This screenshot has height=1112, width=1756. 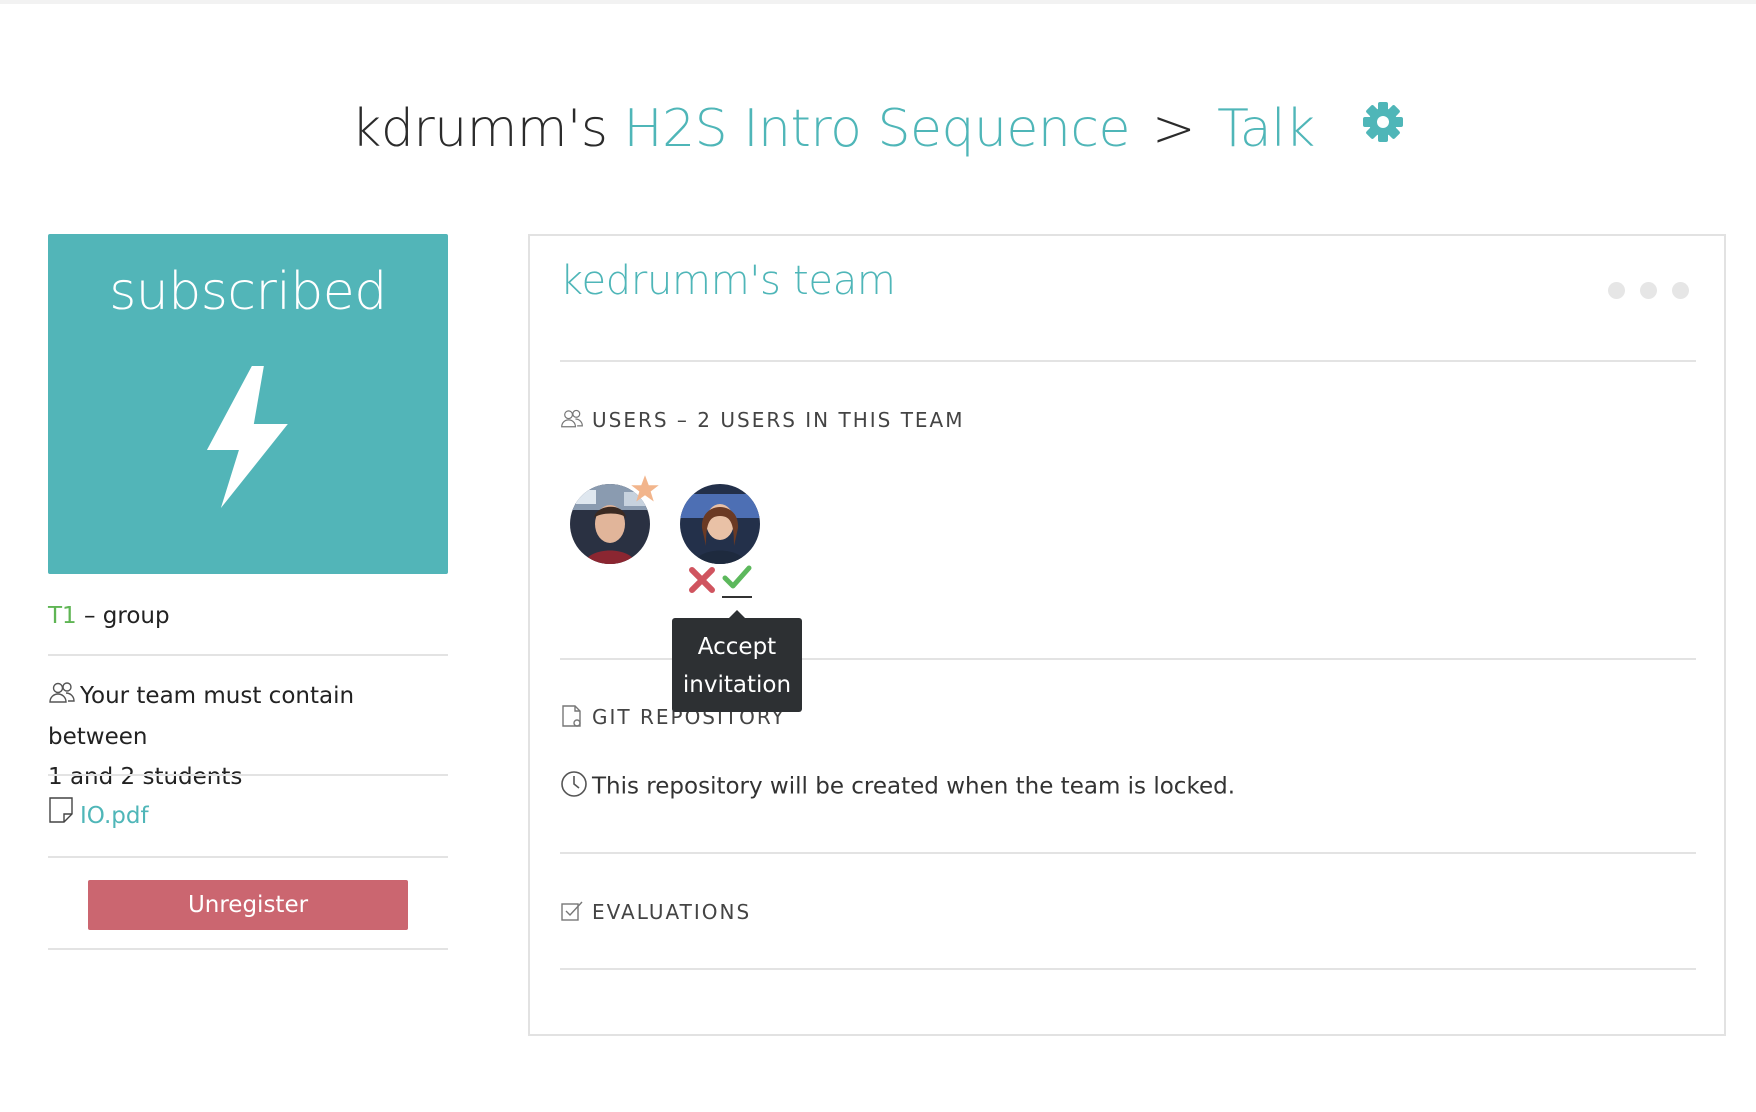 What do you see at coordinates (127, 616) in the screenshot?
I see `group-type: – group` at bounding box center [127, 616].